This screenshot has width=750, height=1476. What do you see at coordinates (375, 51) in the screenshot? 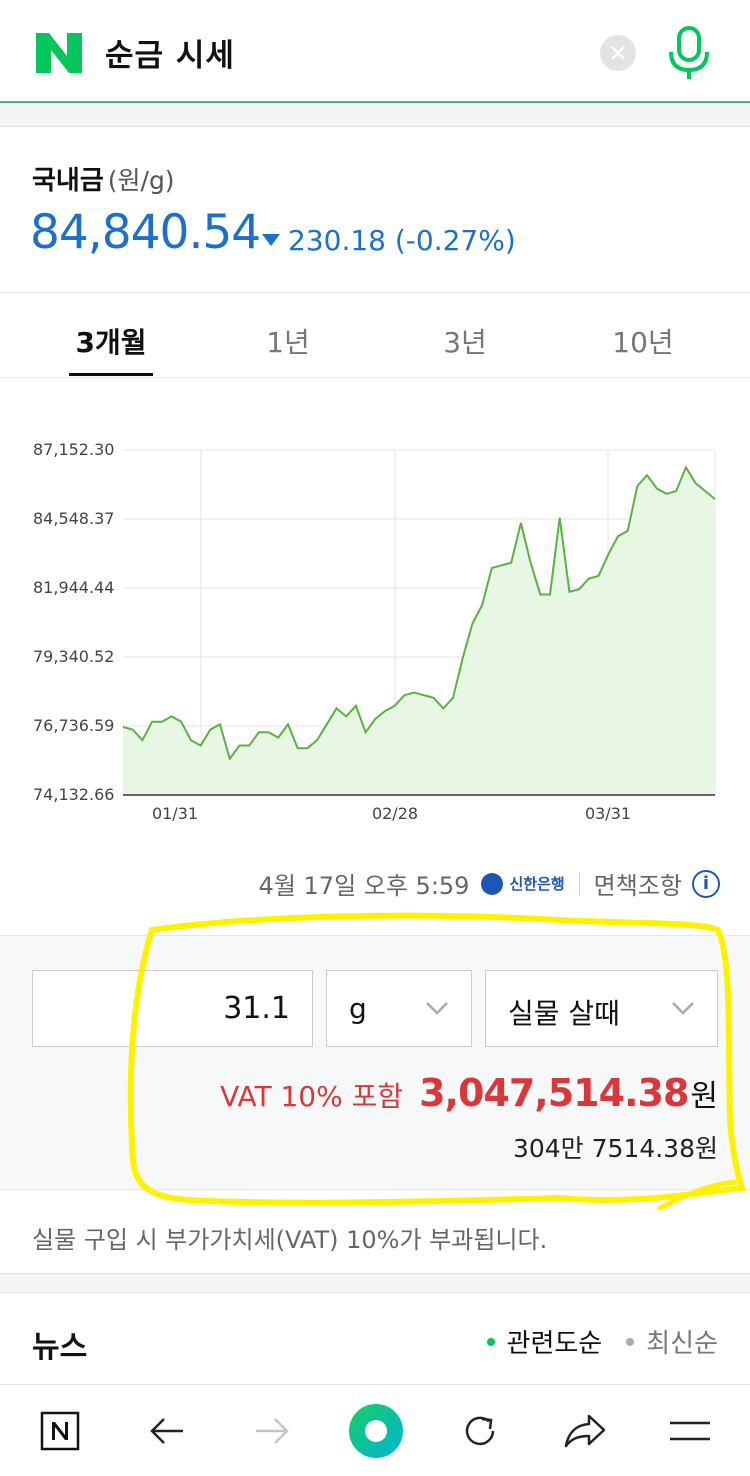
I see `search-header: 순금 시세` at bounding box center [375, 51].